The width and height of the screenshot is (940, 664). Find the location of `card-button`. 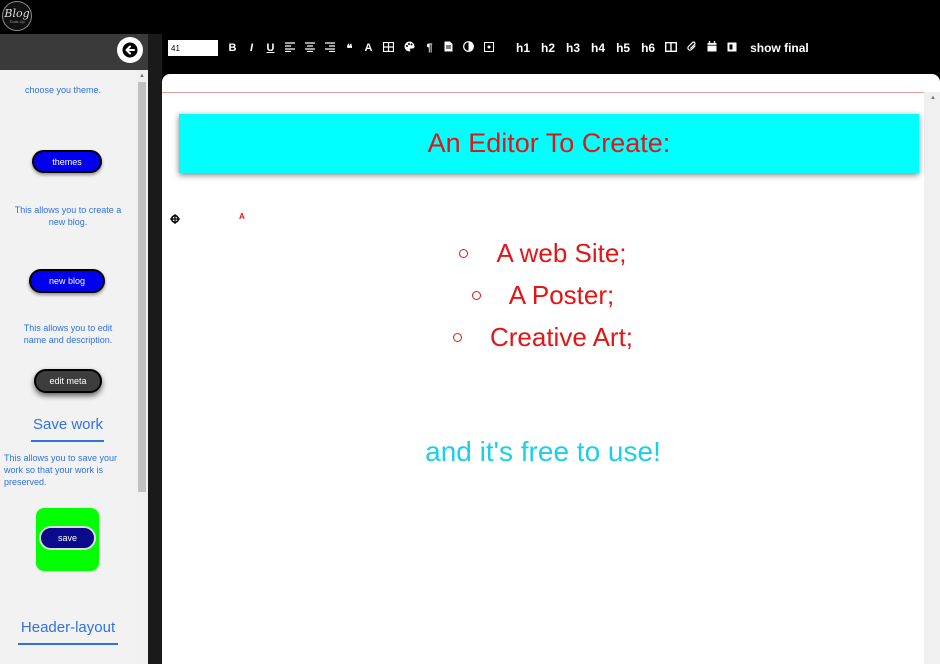

card-button is located at coordinates (732, 48).